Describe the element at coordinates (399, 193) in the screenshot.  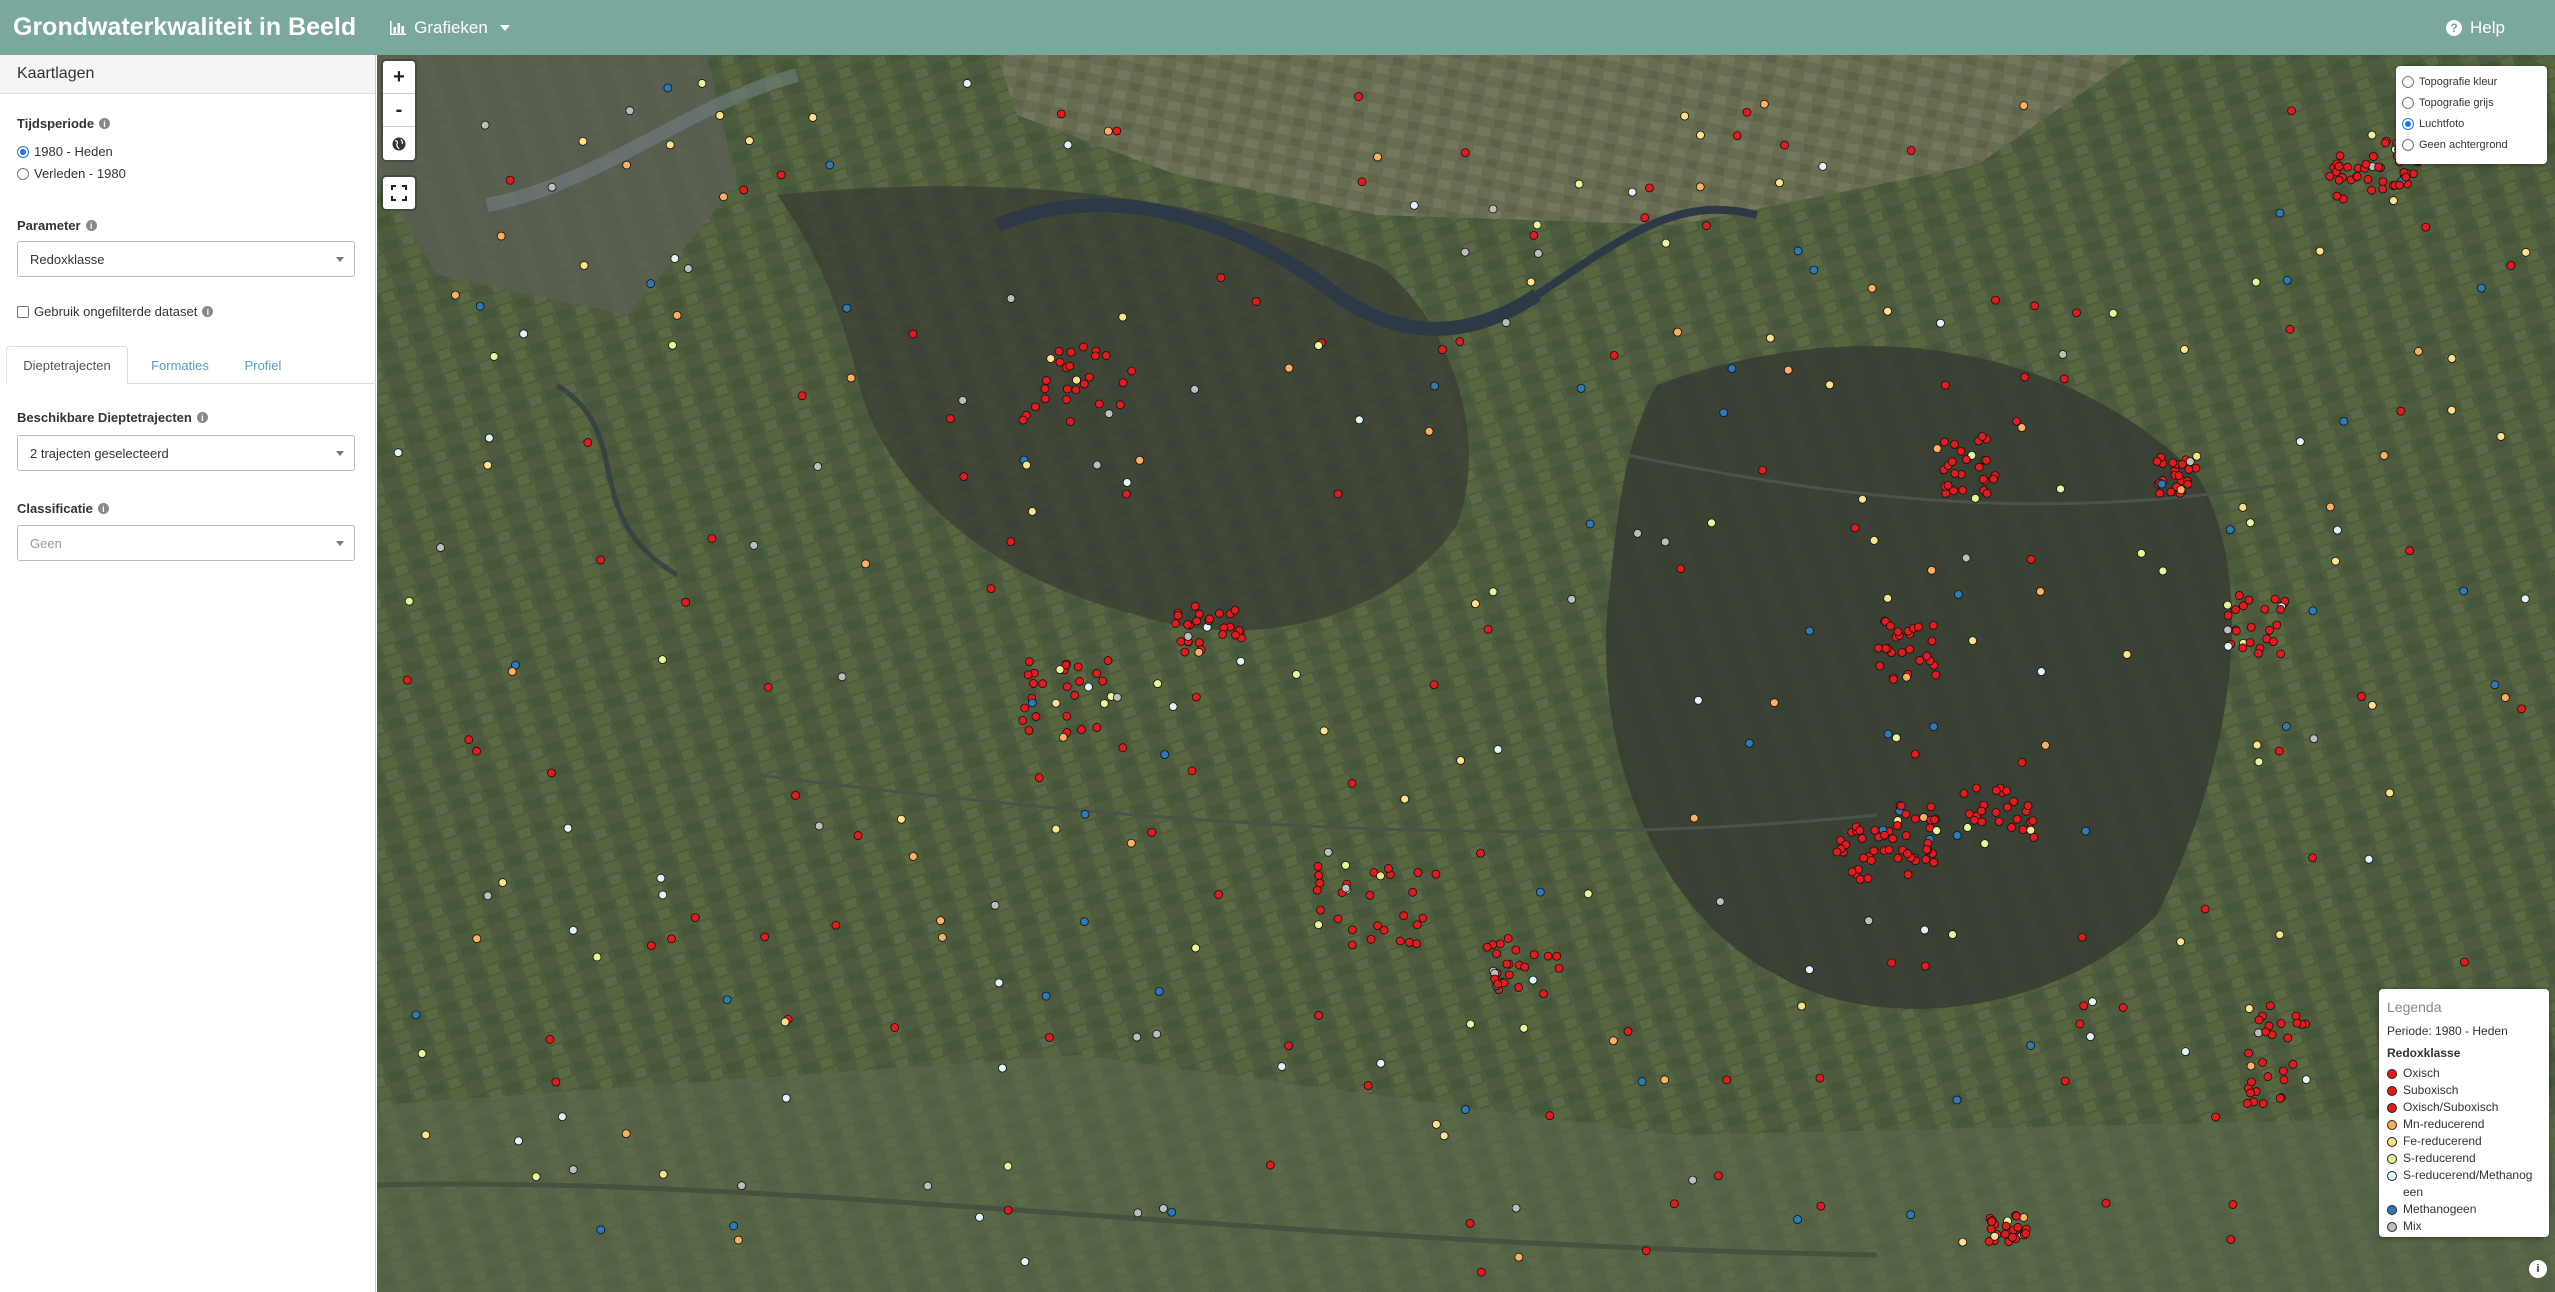
I see `fullscreen-button` at that location.